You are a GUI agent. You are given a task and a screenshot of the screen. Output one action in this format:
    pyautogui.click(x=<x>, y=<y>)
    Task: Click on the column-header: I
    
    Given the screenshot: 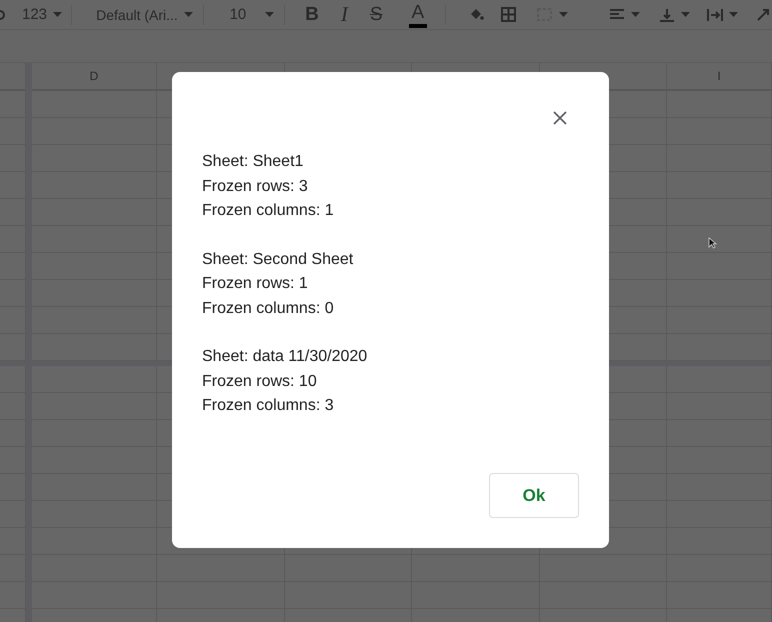 What is the action you would take?
    pyautogui.click(x=719, y=77)
    